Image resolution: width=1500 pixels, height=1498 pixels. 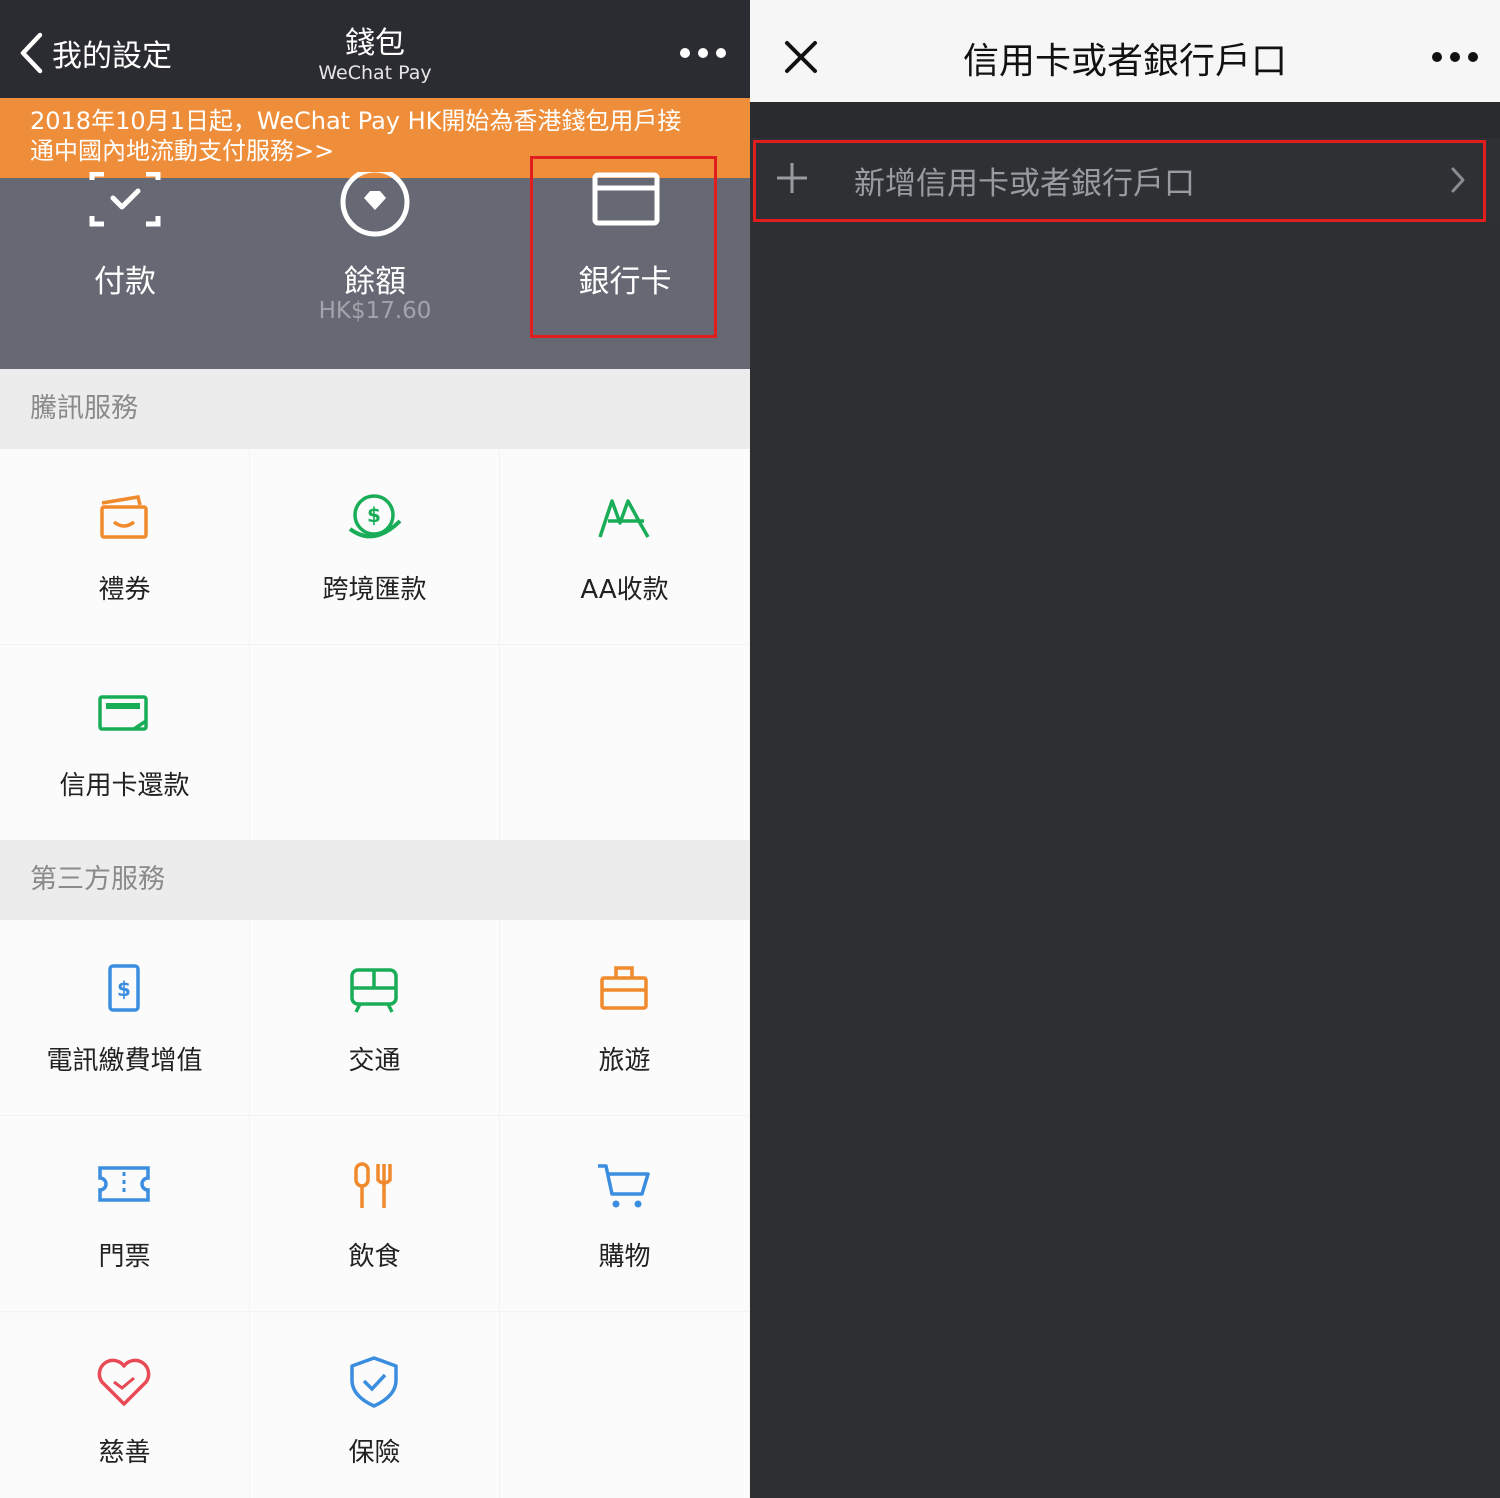 I want to click on banner-line-1: 2018年10月1日起，WeChat Pay HK開始為香港錢包用戶接, so click(x=356, y=121).